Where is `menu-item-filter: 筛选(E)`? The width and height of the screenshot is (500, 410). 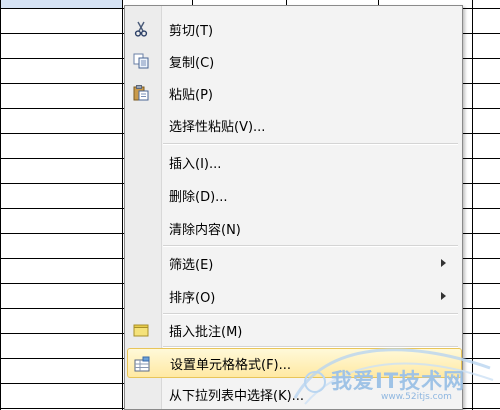
menu-item-filter: 筛选(E) is located at coordinates (293, 263).